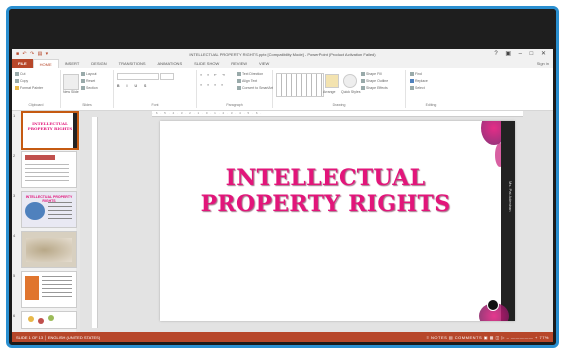  What do you see at coordinates (29, 88) in the screenshot?
I see `format-painter-button: Format Painter` at bounding box center [29, 88].